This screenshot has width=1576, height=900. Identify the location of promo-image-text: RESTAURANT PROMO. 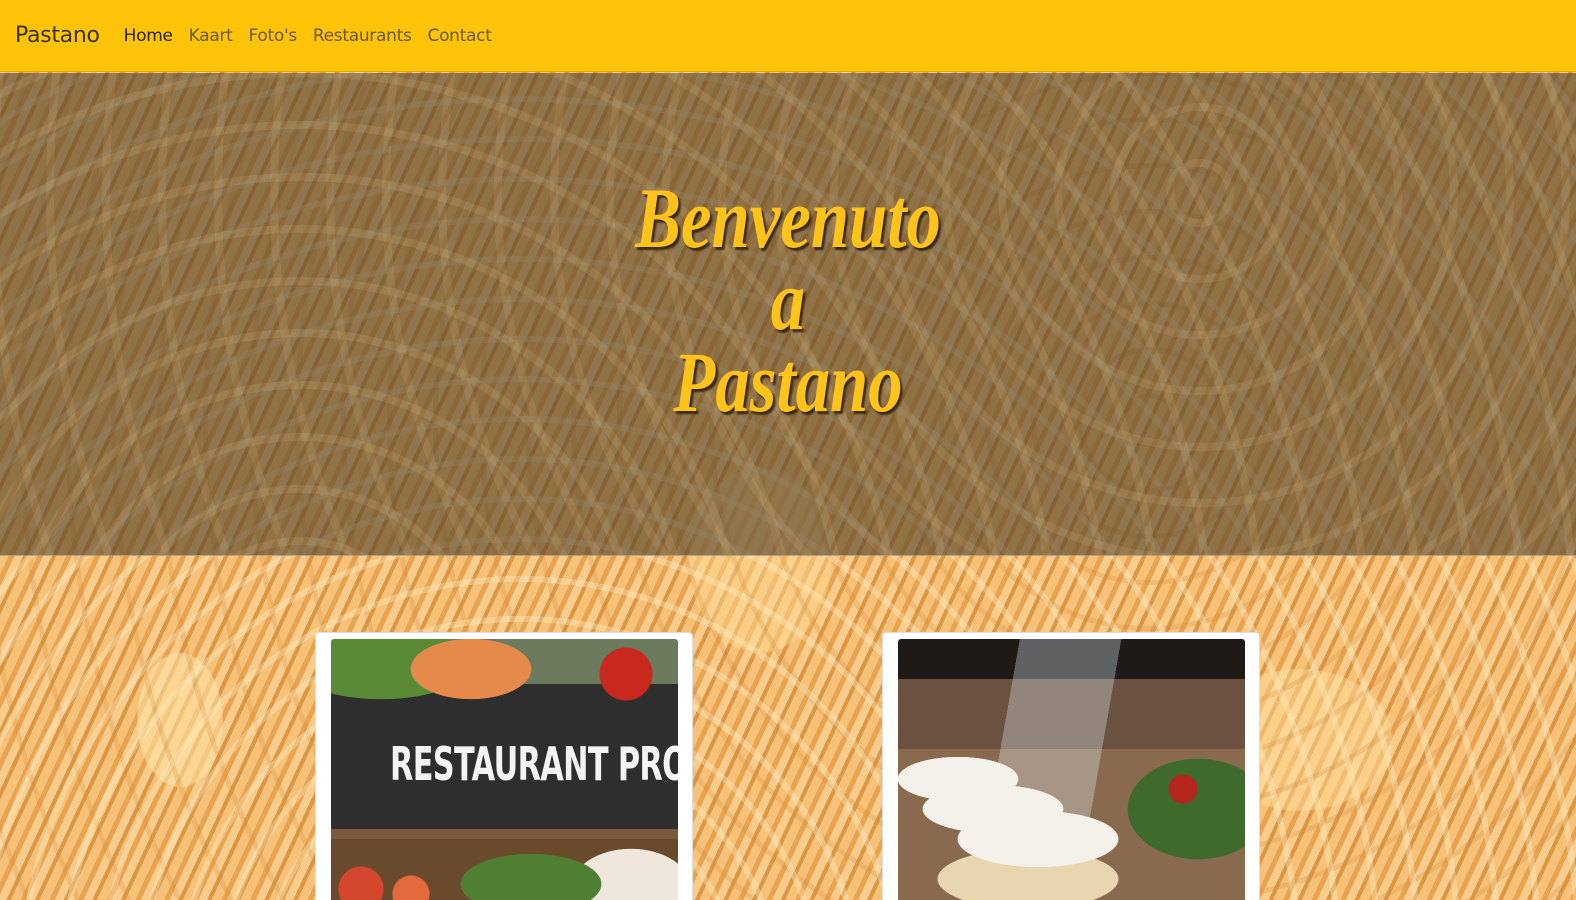
(533, 764).